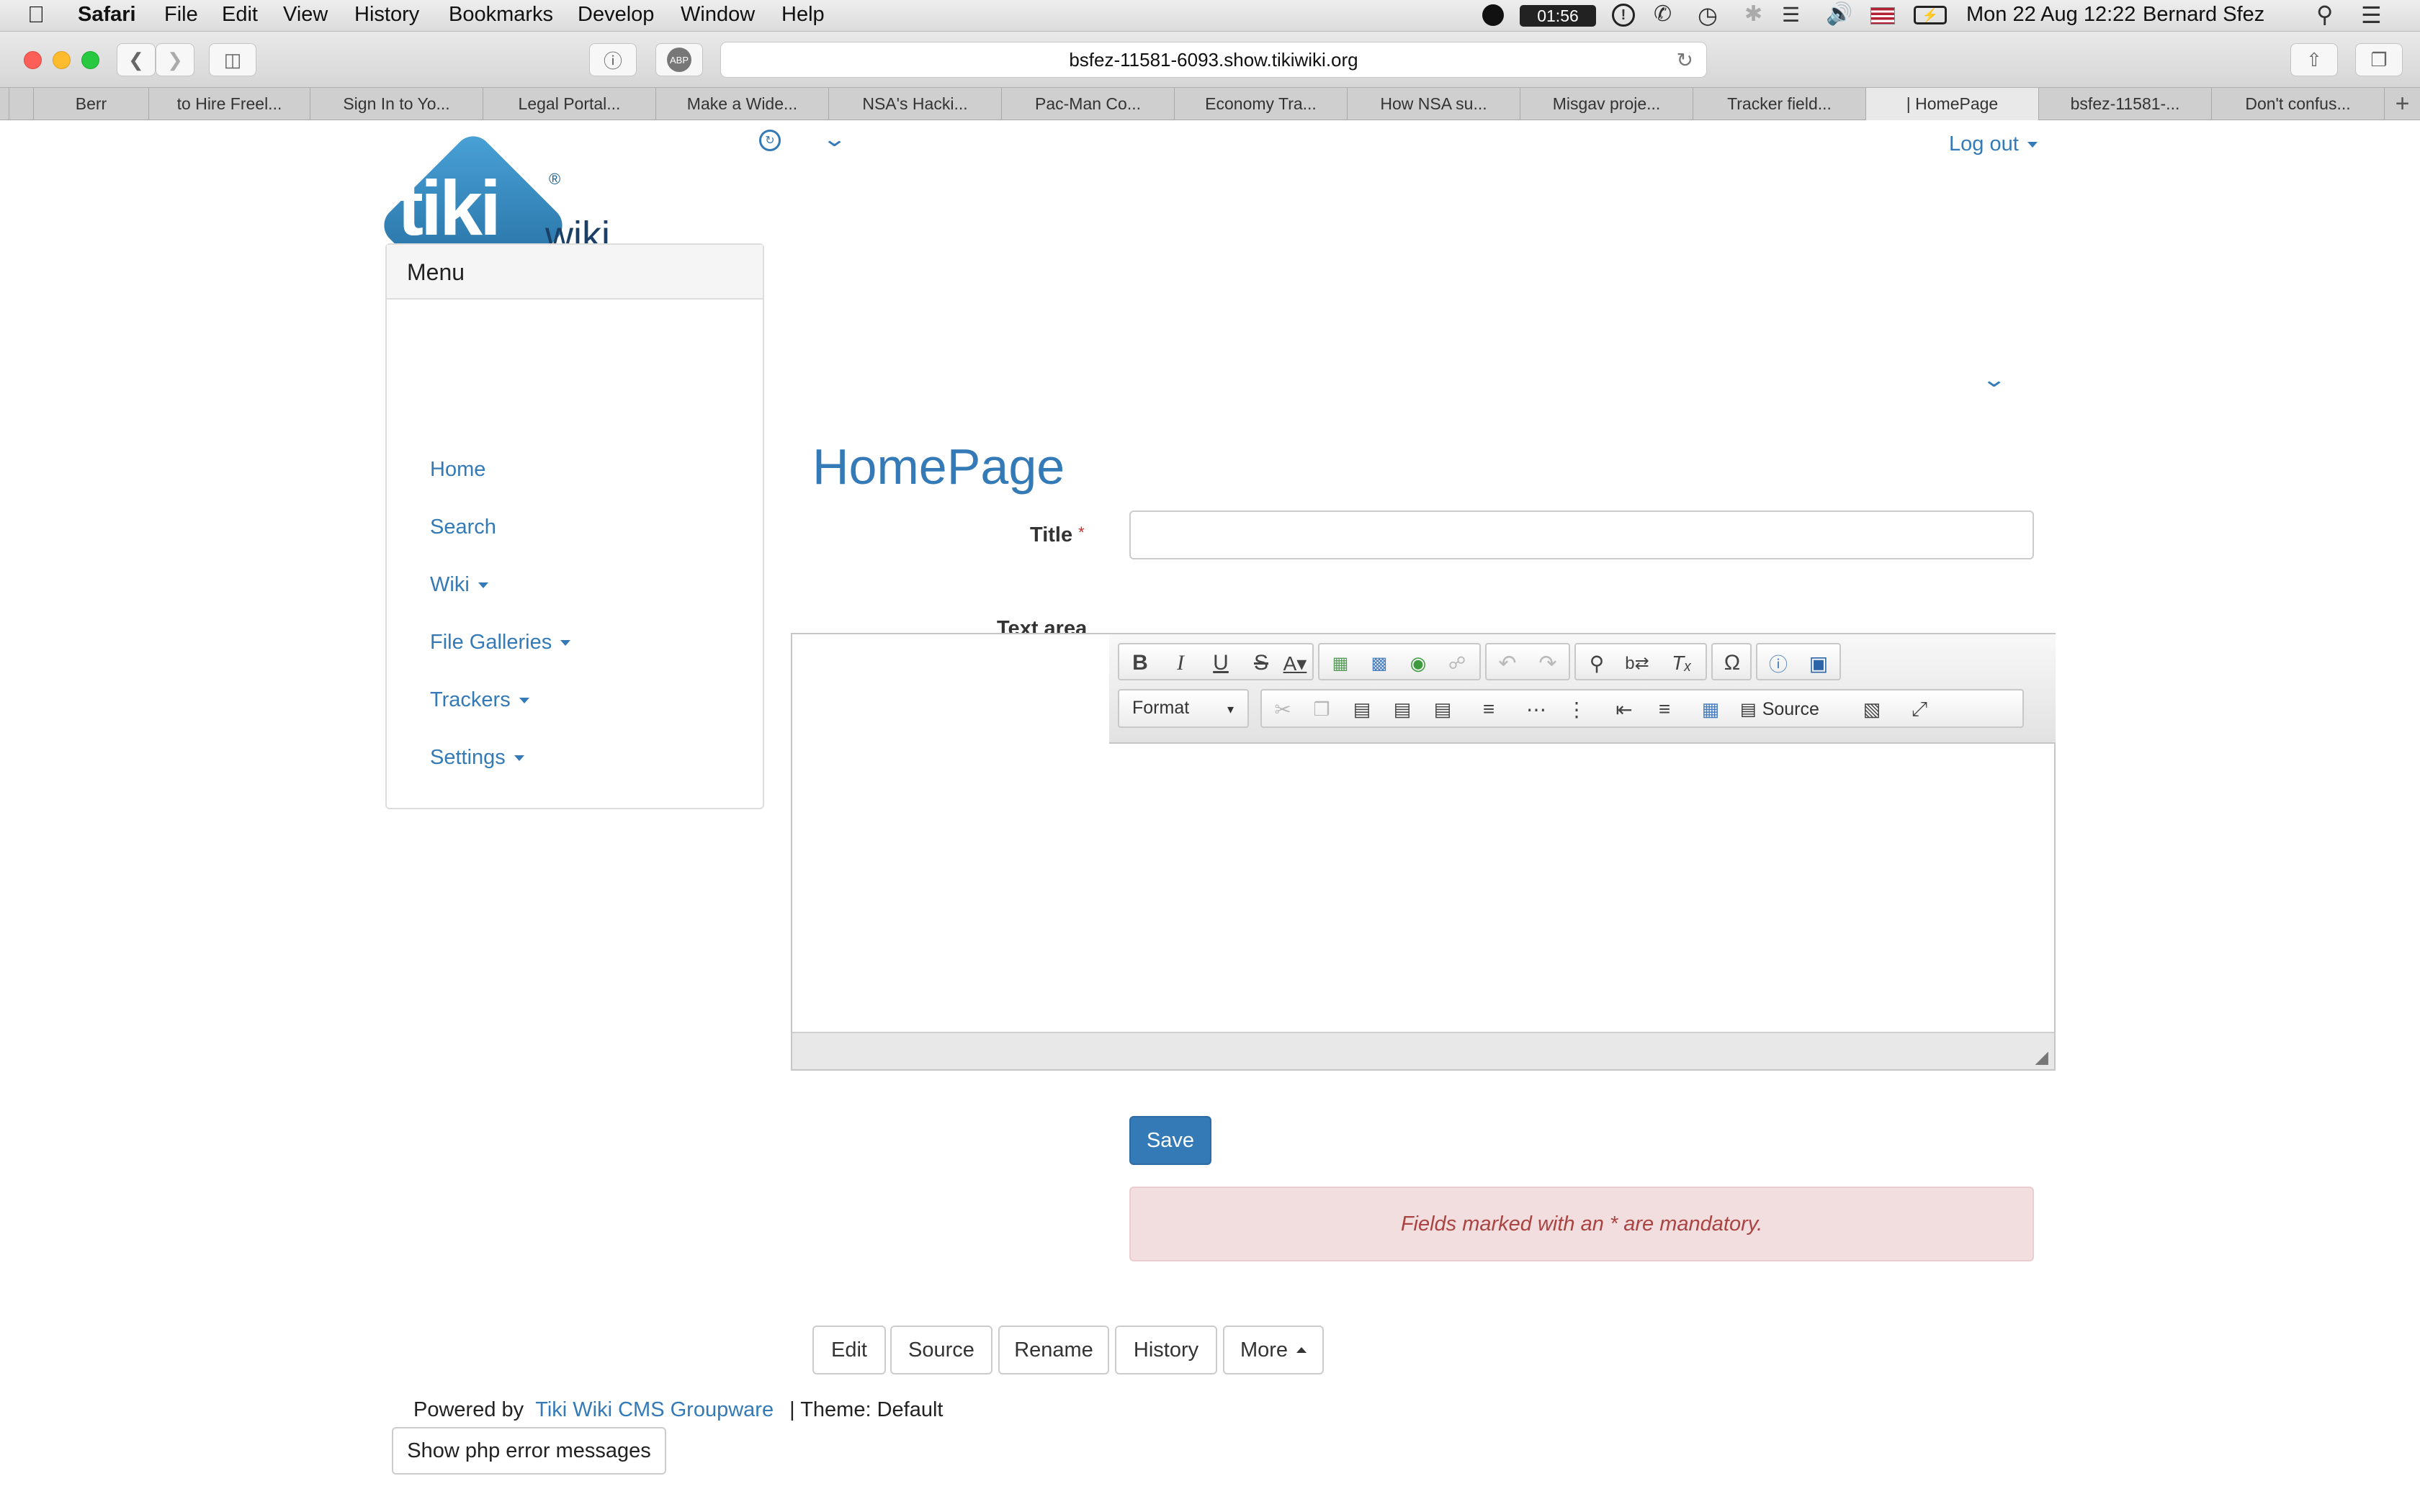 This screenshot has height=1512, width=2420. Describe the element at coordinates (529, 1451) in the screenshot. I see `show-php-errors-button: Show php error messages` at that location.